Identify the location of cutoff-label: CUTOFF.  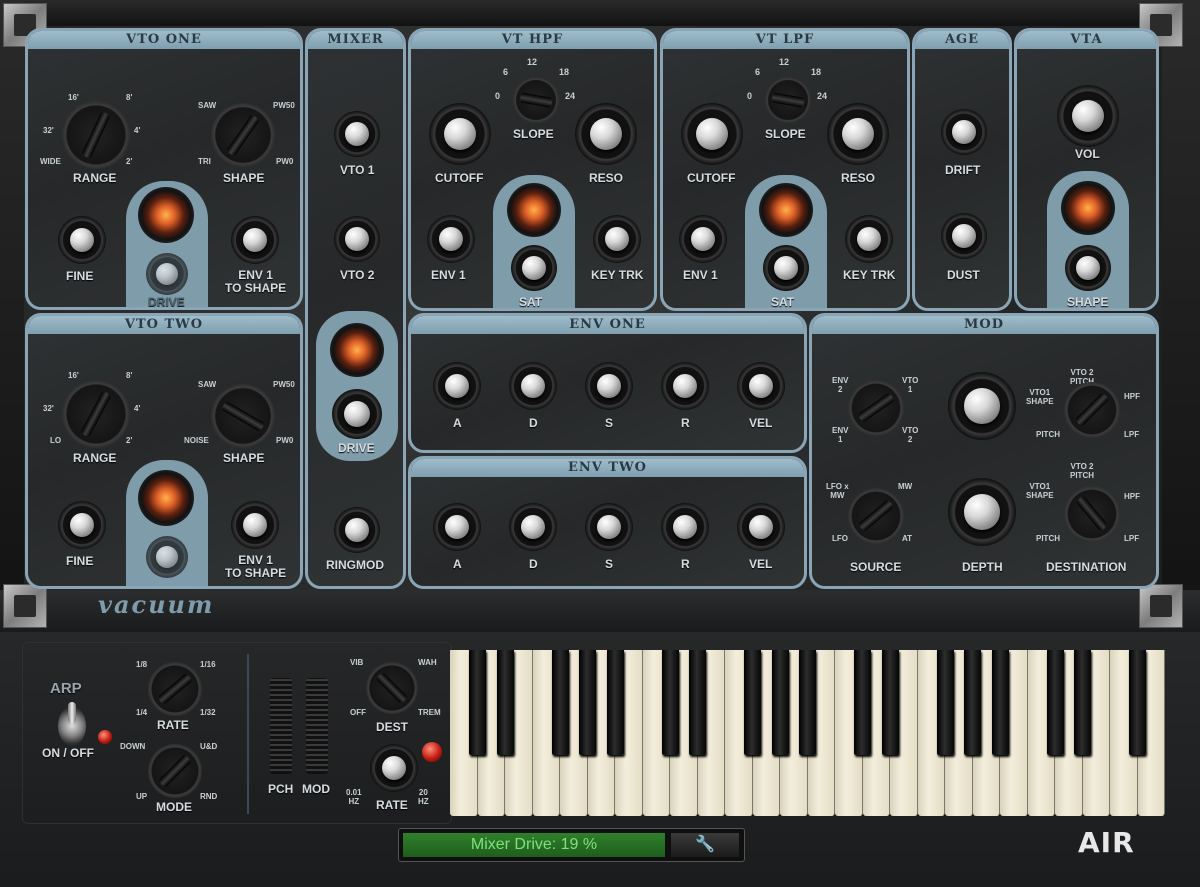
(459, 178).